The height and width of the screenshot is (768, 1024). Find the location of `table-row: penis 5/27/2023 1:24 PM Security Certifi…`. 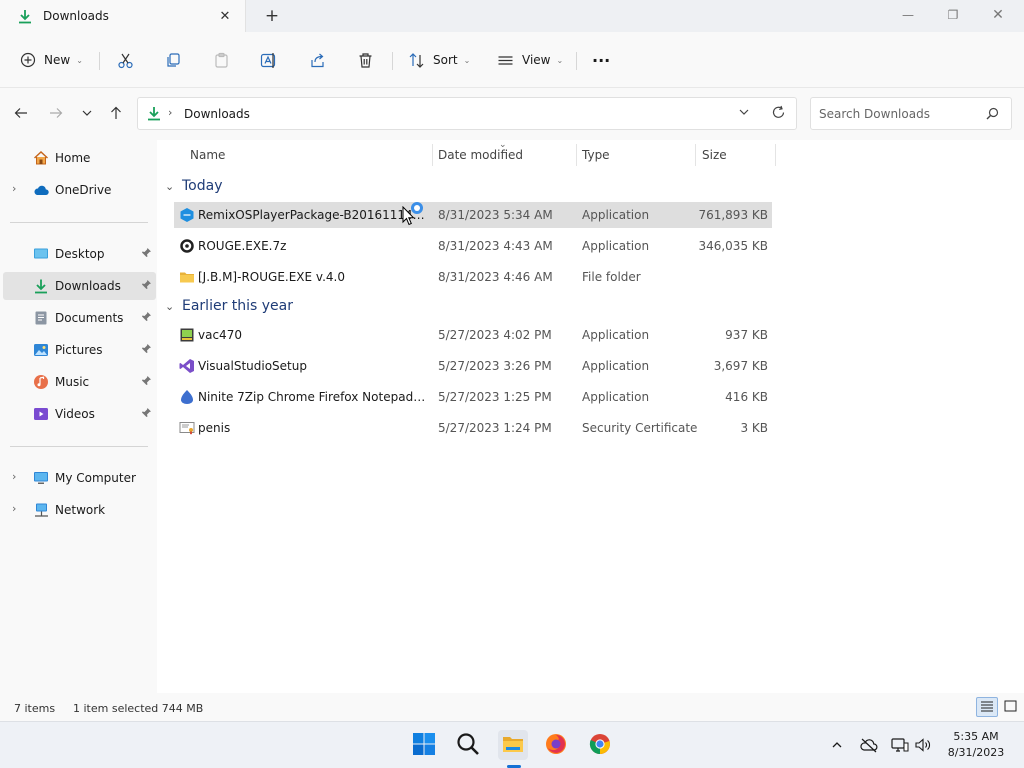

table-row: penis 5/27/2023 1:24 PM Security Certifi… is located at coordinates (473, 428).